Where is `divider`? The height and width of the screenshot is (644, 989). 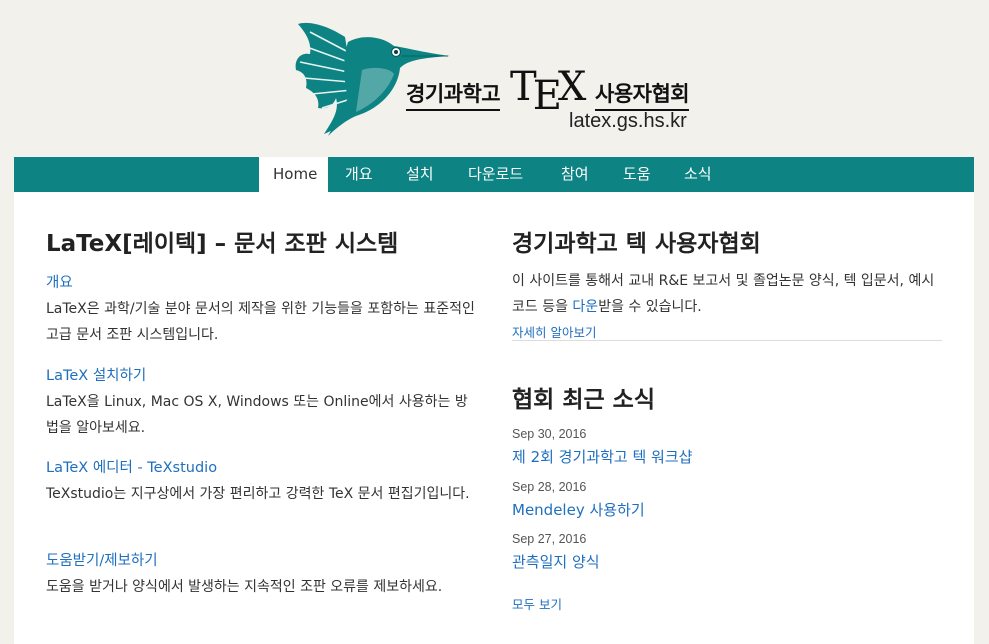
divider is located at coordinates (727, 340).